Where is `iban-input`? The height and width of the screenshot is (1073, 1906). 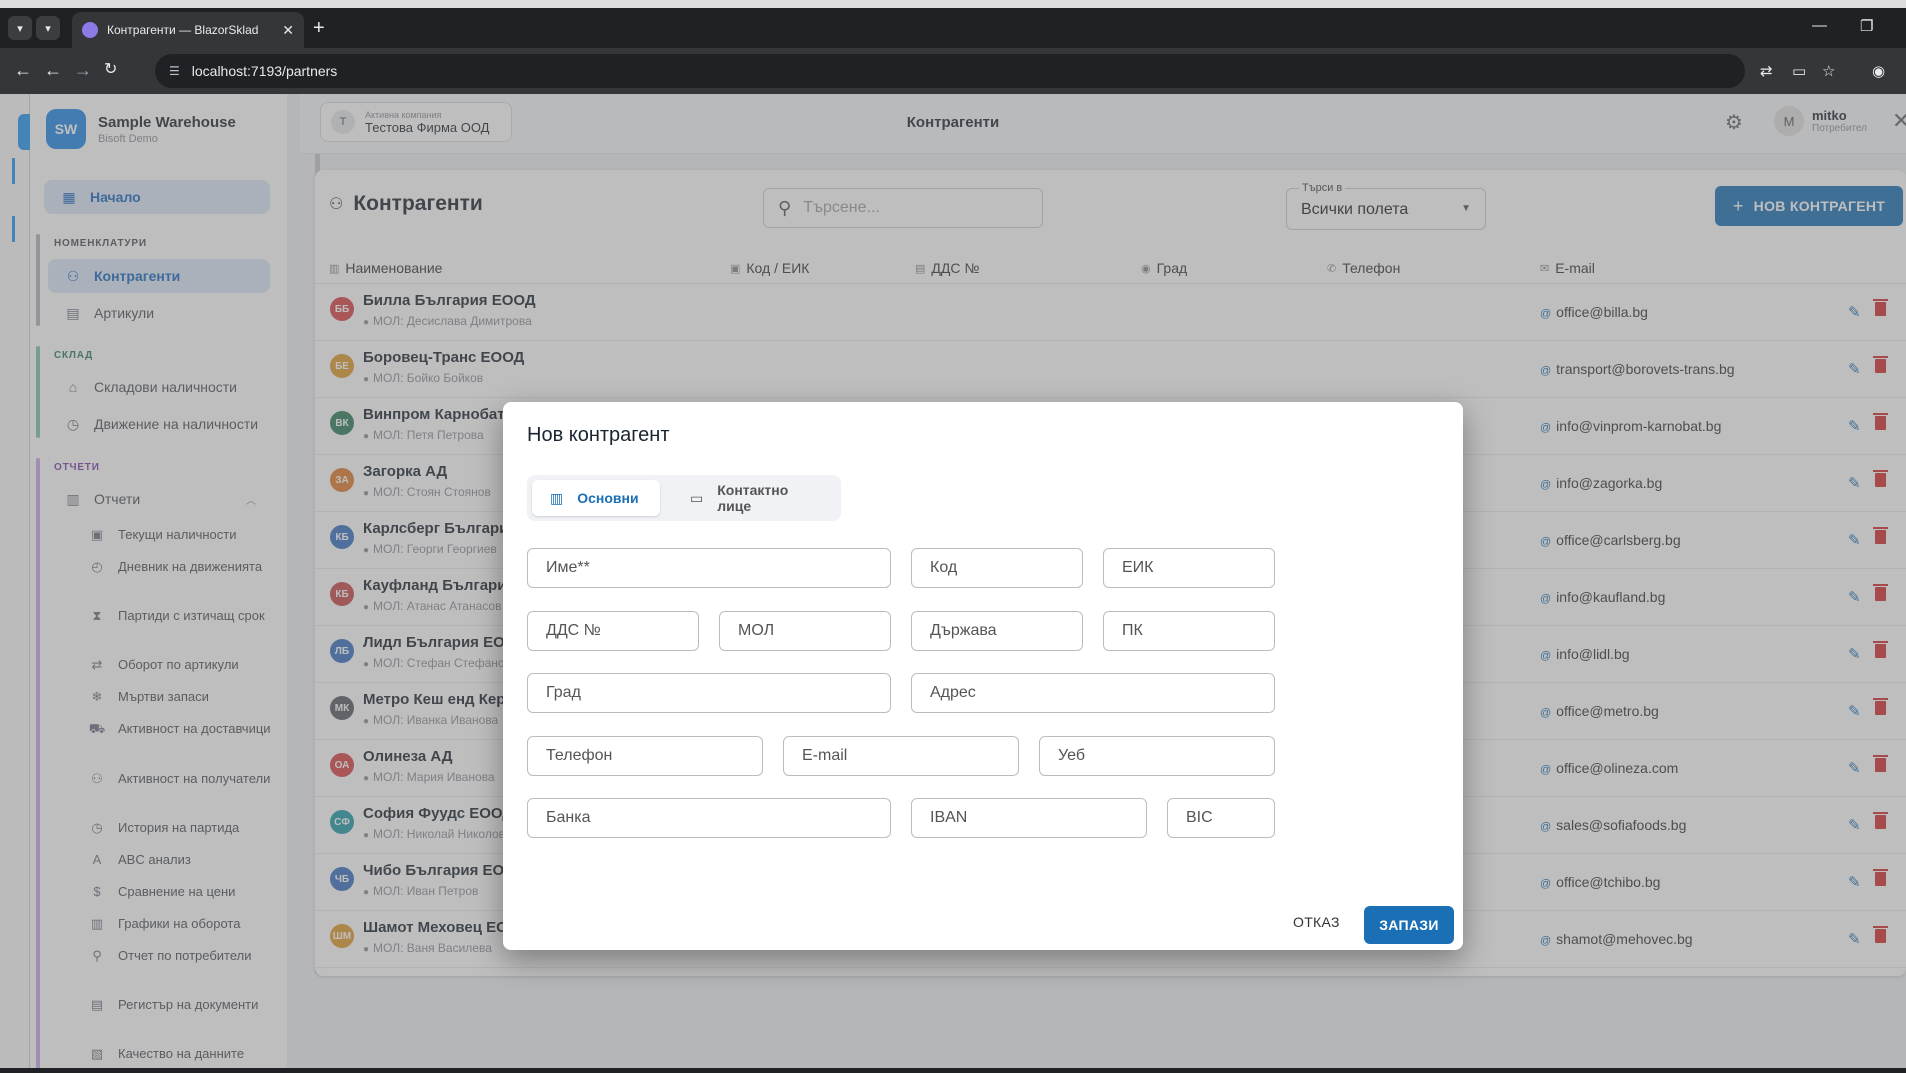 iban-input is located at coordinates (1029, 818).